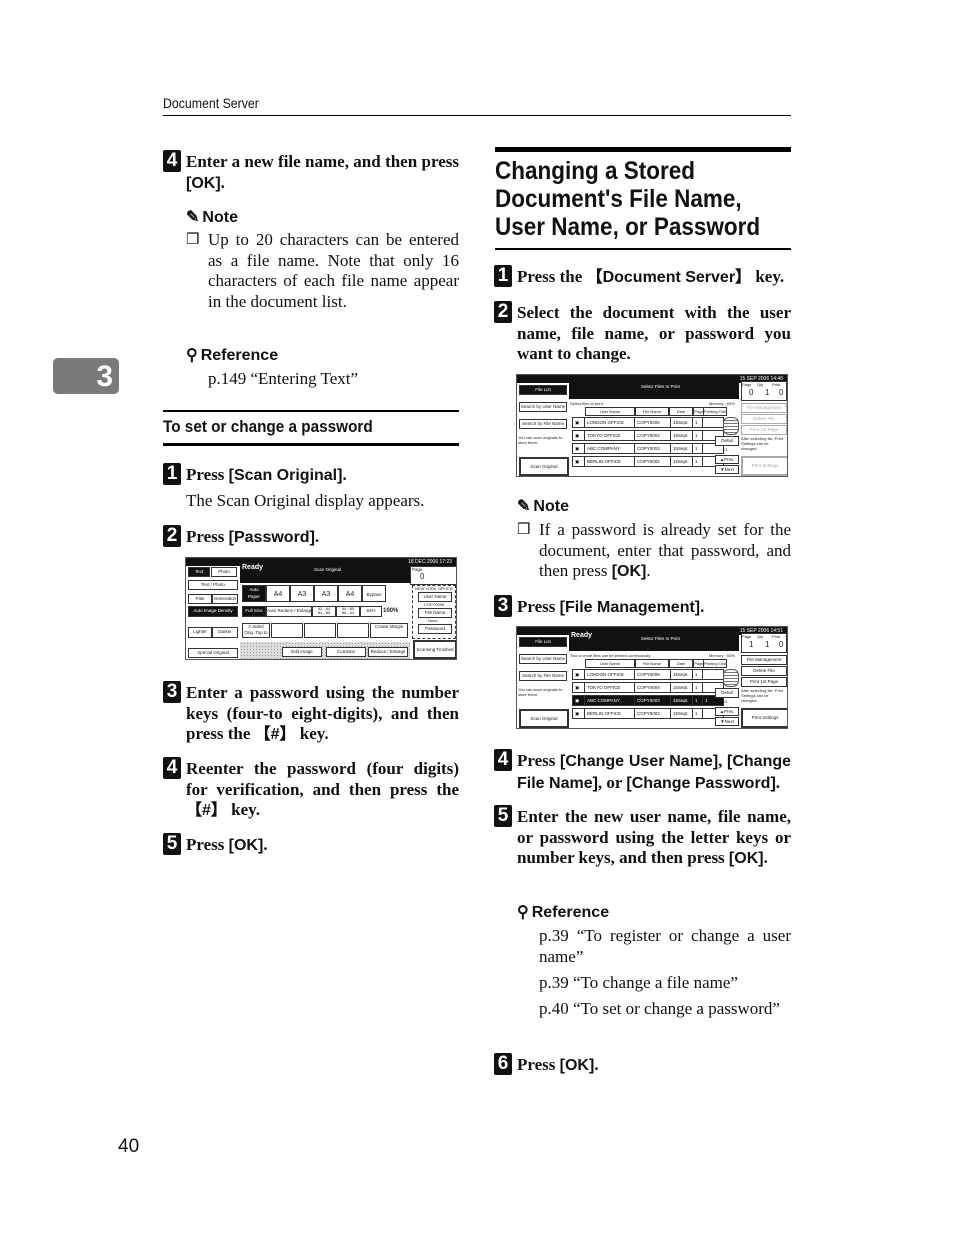 This screenshot has width=954, height=1235. I want to click on note-heading: ✎ Note, so click(212, 217).